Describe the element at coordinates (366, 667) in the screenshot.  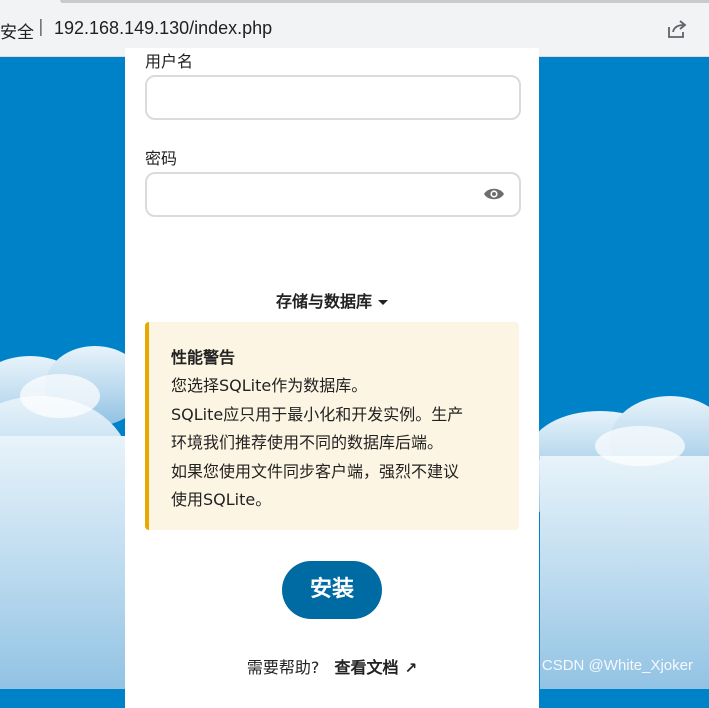
I see `docs-link-label: 查看文档` at that location.